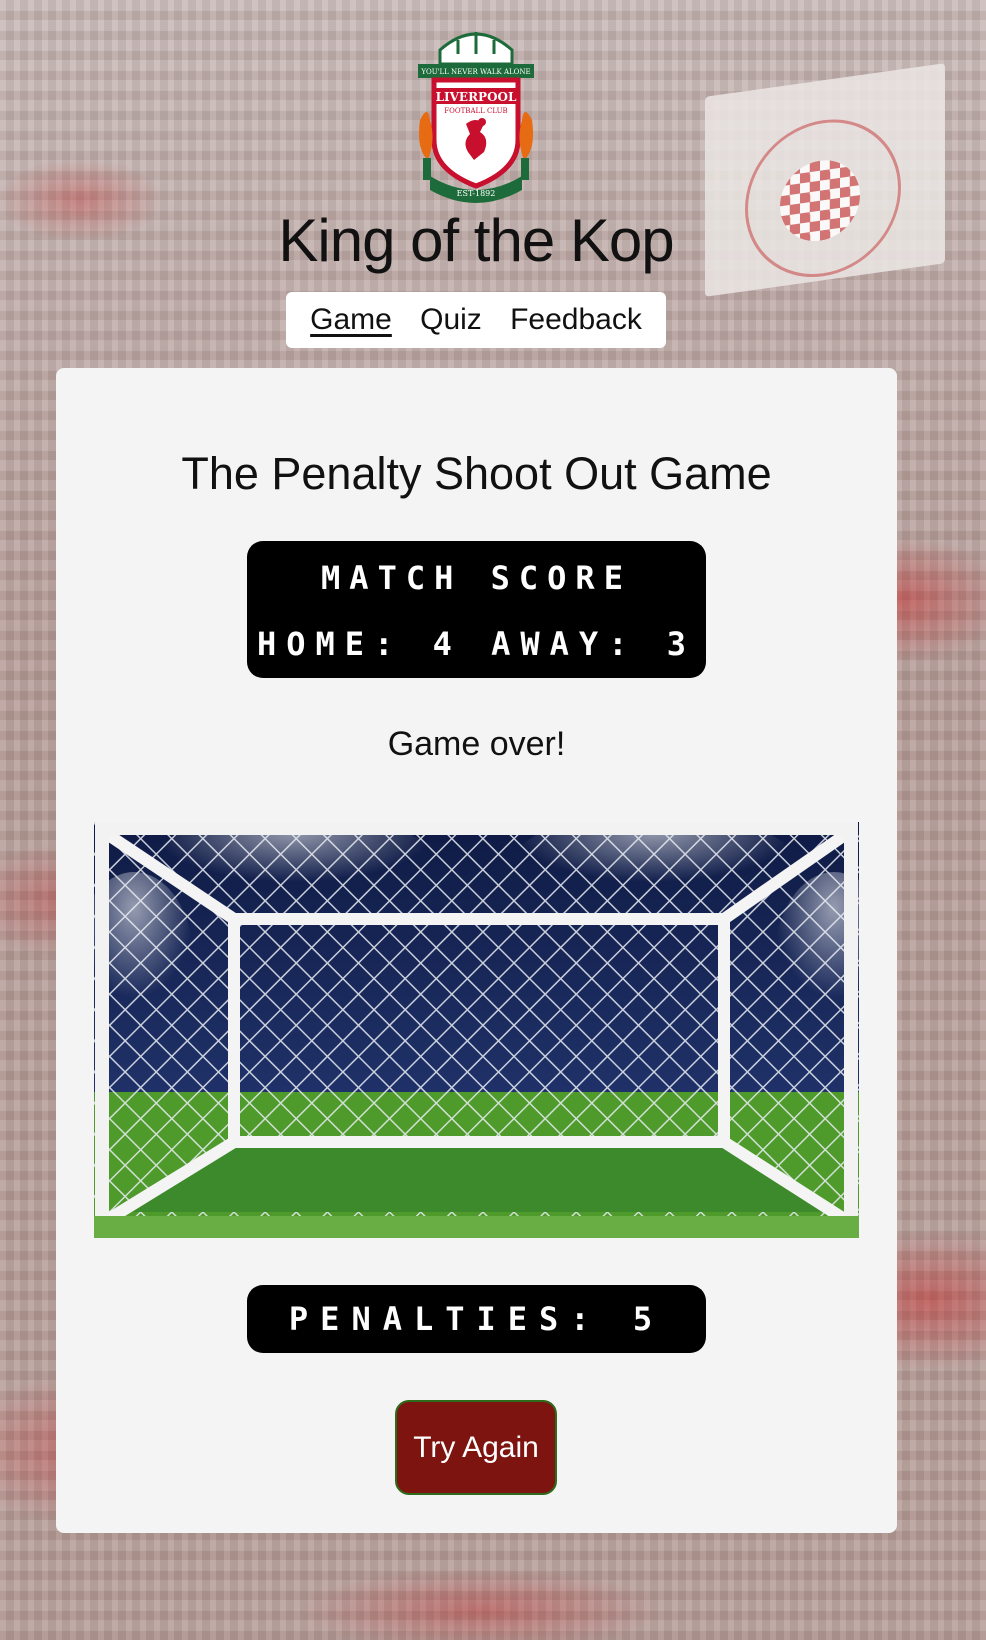 Image resolution: width=986 pixels, height=1640 pixels. I want to click on crest-motto: YOU'LL NEVER WALK ALONE, so click(475, 72).